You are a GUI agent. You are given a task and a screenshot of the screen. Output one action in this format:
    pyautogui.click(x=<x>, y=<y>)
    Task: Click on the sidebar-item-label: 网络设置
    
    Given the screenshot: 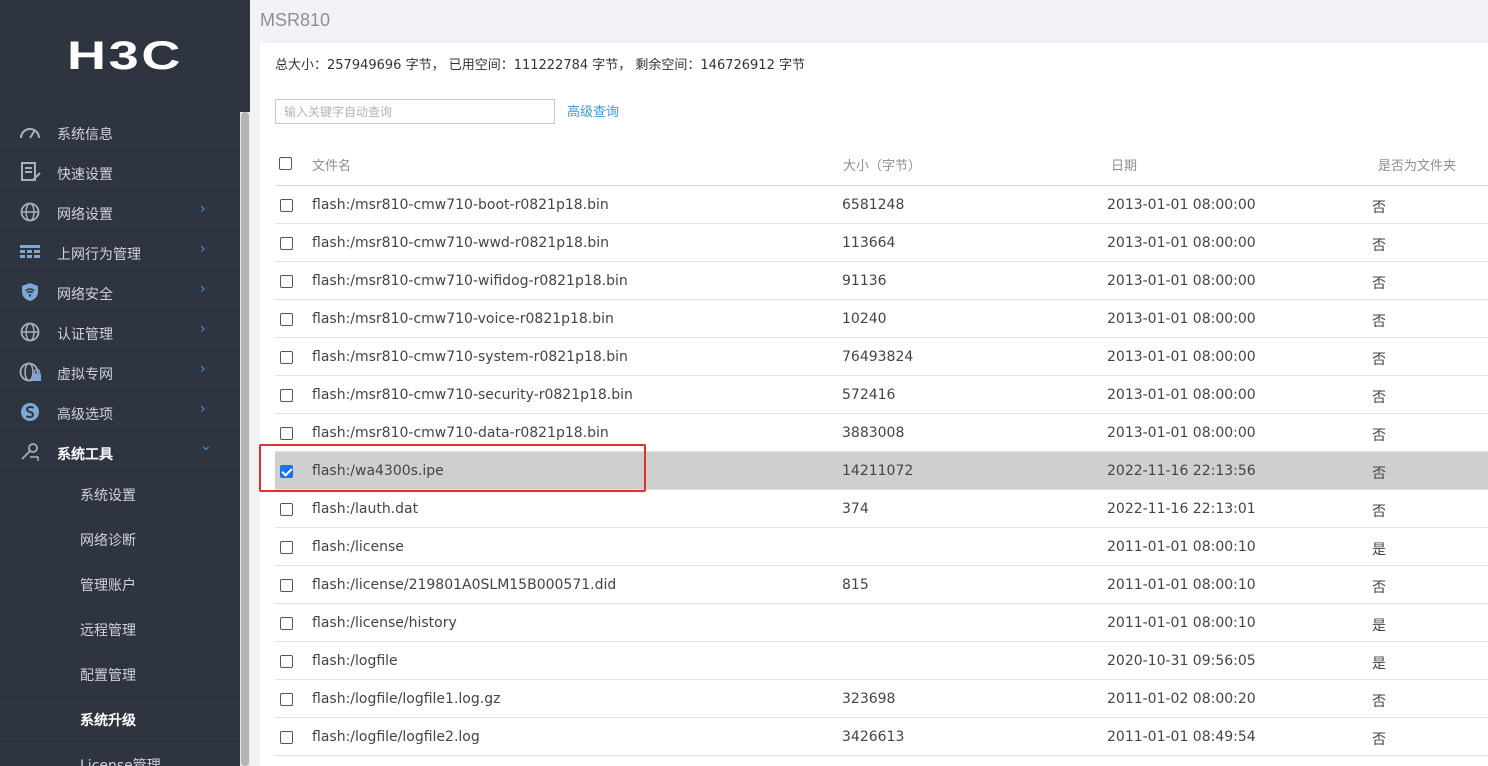 What is the action you would take?
    pyautogui.click(x=85, y=215)
    